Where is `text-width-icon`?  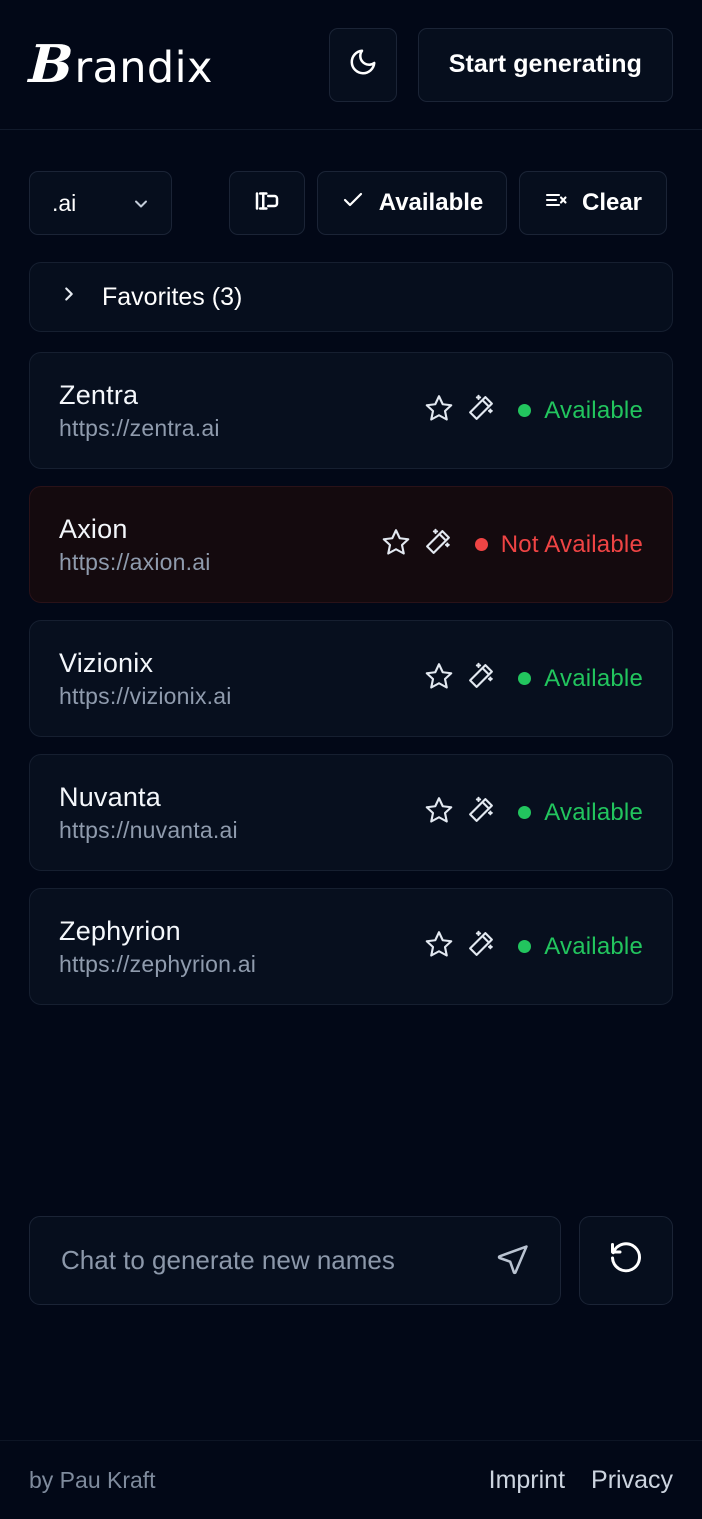 text-width-icon is located at coordinates (267, 203).